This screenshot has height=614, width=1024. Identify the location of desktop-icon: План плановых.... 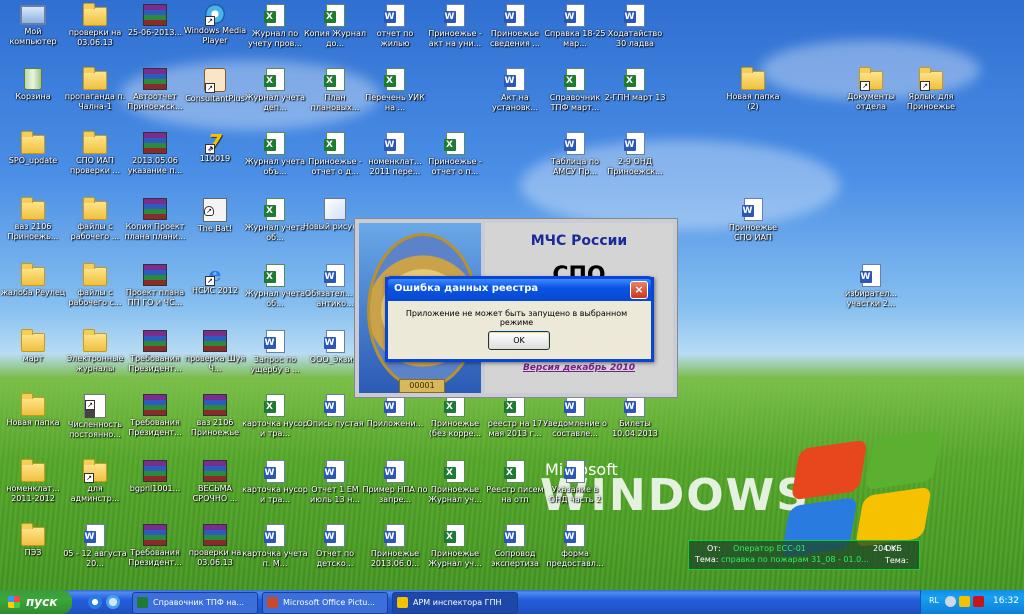
(335, 97).